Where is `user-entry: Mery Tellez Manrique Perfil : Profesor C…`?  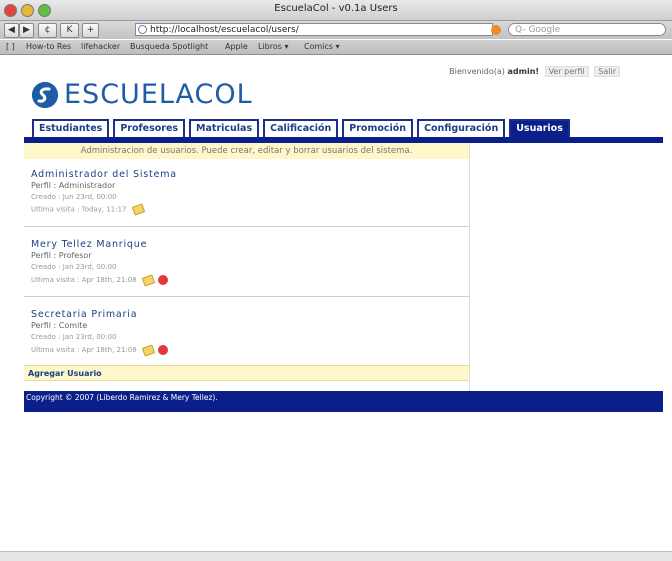 user-entry: Mery Tellez Manrique Perfil : Profesor C… is located at coordinates (246, 265).